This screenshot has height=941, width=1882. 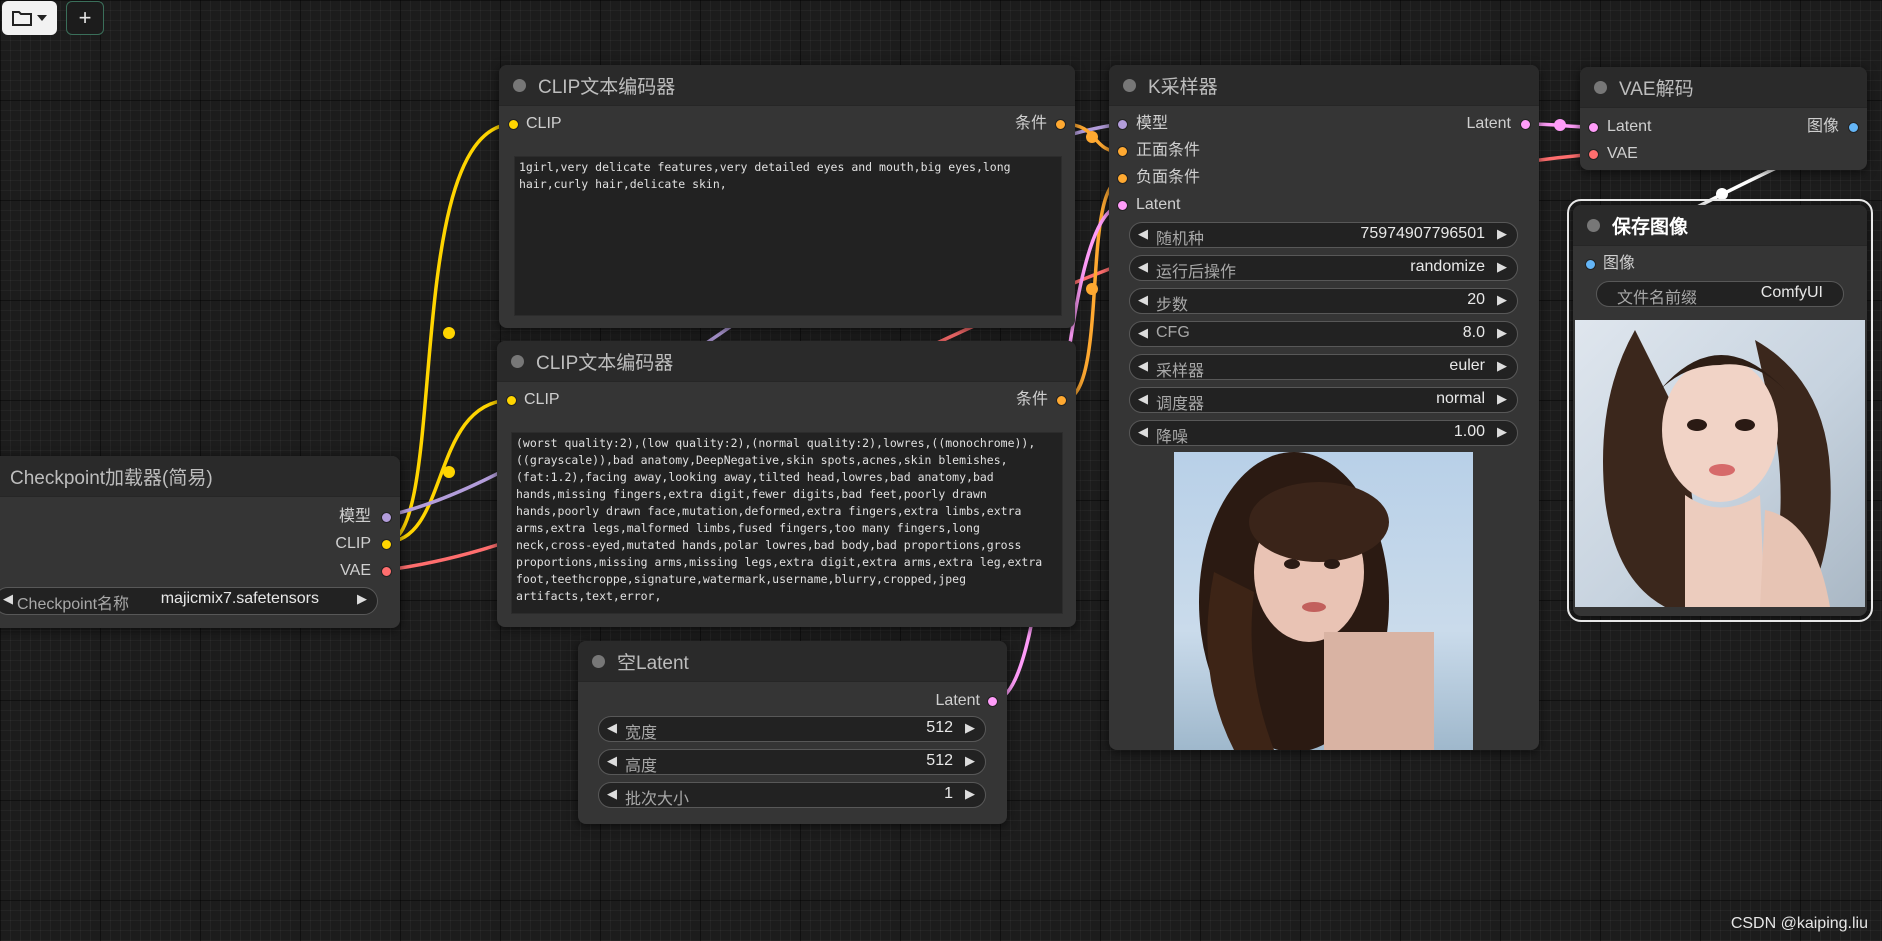 I want to click on widget-label: 运行后操作, so click(x=1196, y=272).